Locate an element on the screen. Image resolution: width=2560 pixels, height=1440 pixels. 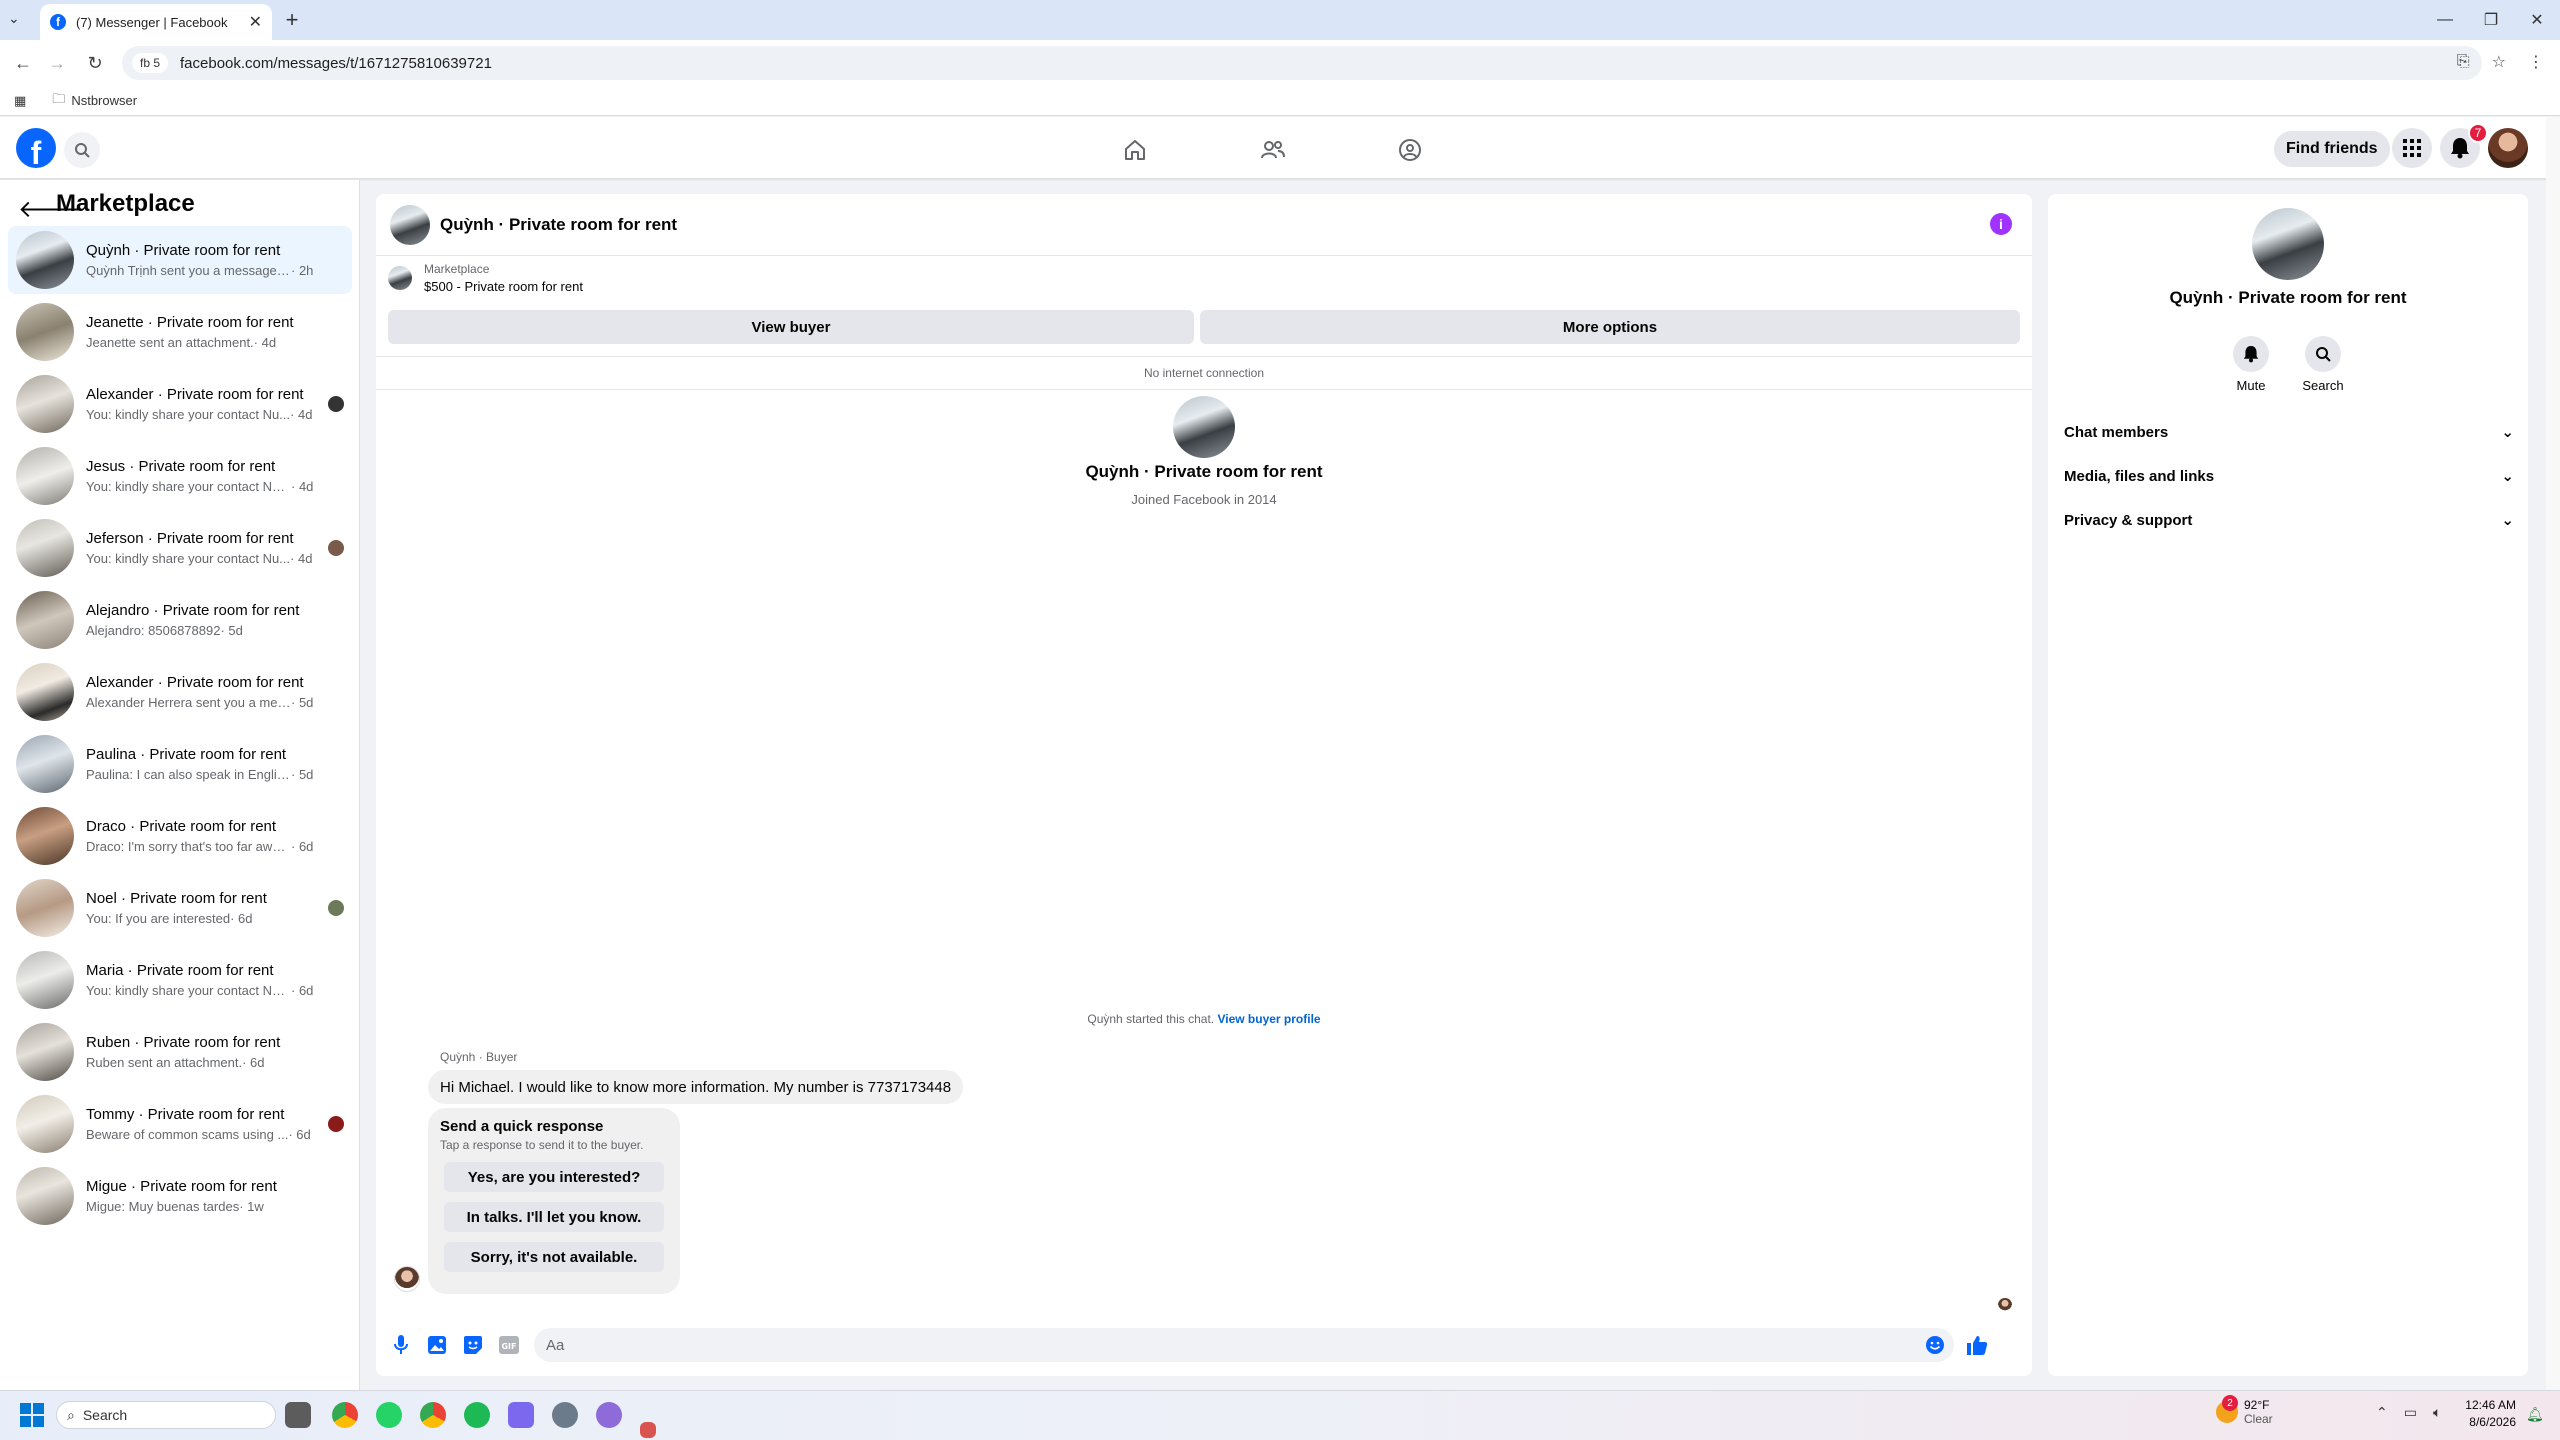
quick-reply-interested: Yes, are you interested? is located at coordinates (554, 1177).